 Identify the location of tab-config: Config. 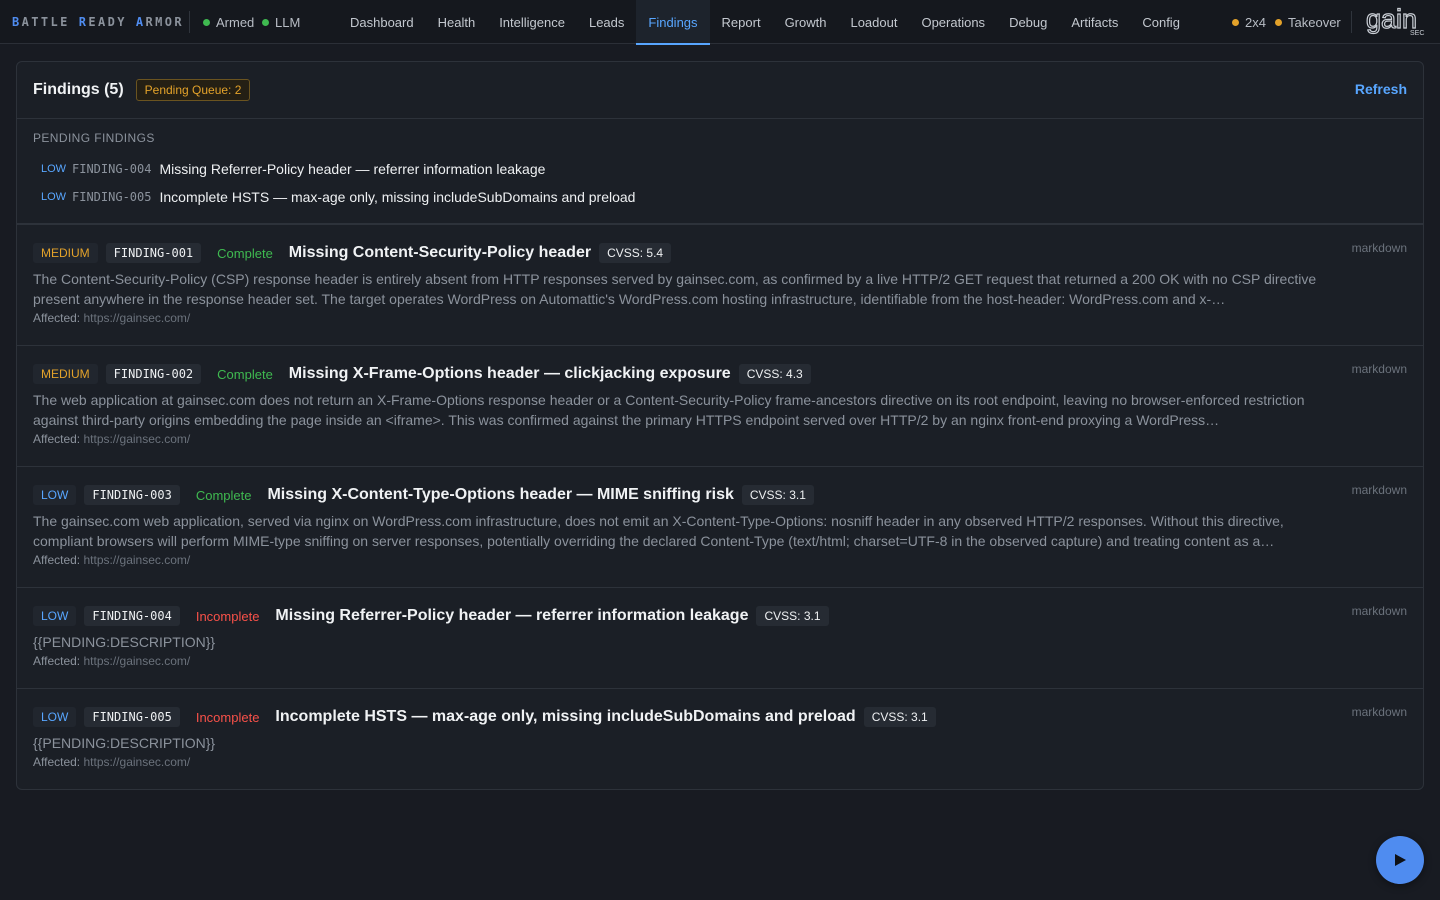
(1161, 22).